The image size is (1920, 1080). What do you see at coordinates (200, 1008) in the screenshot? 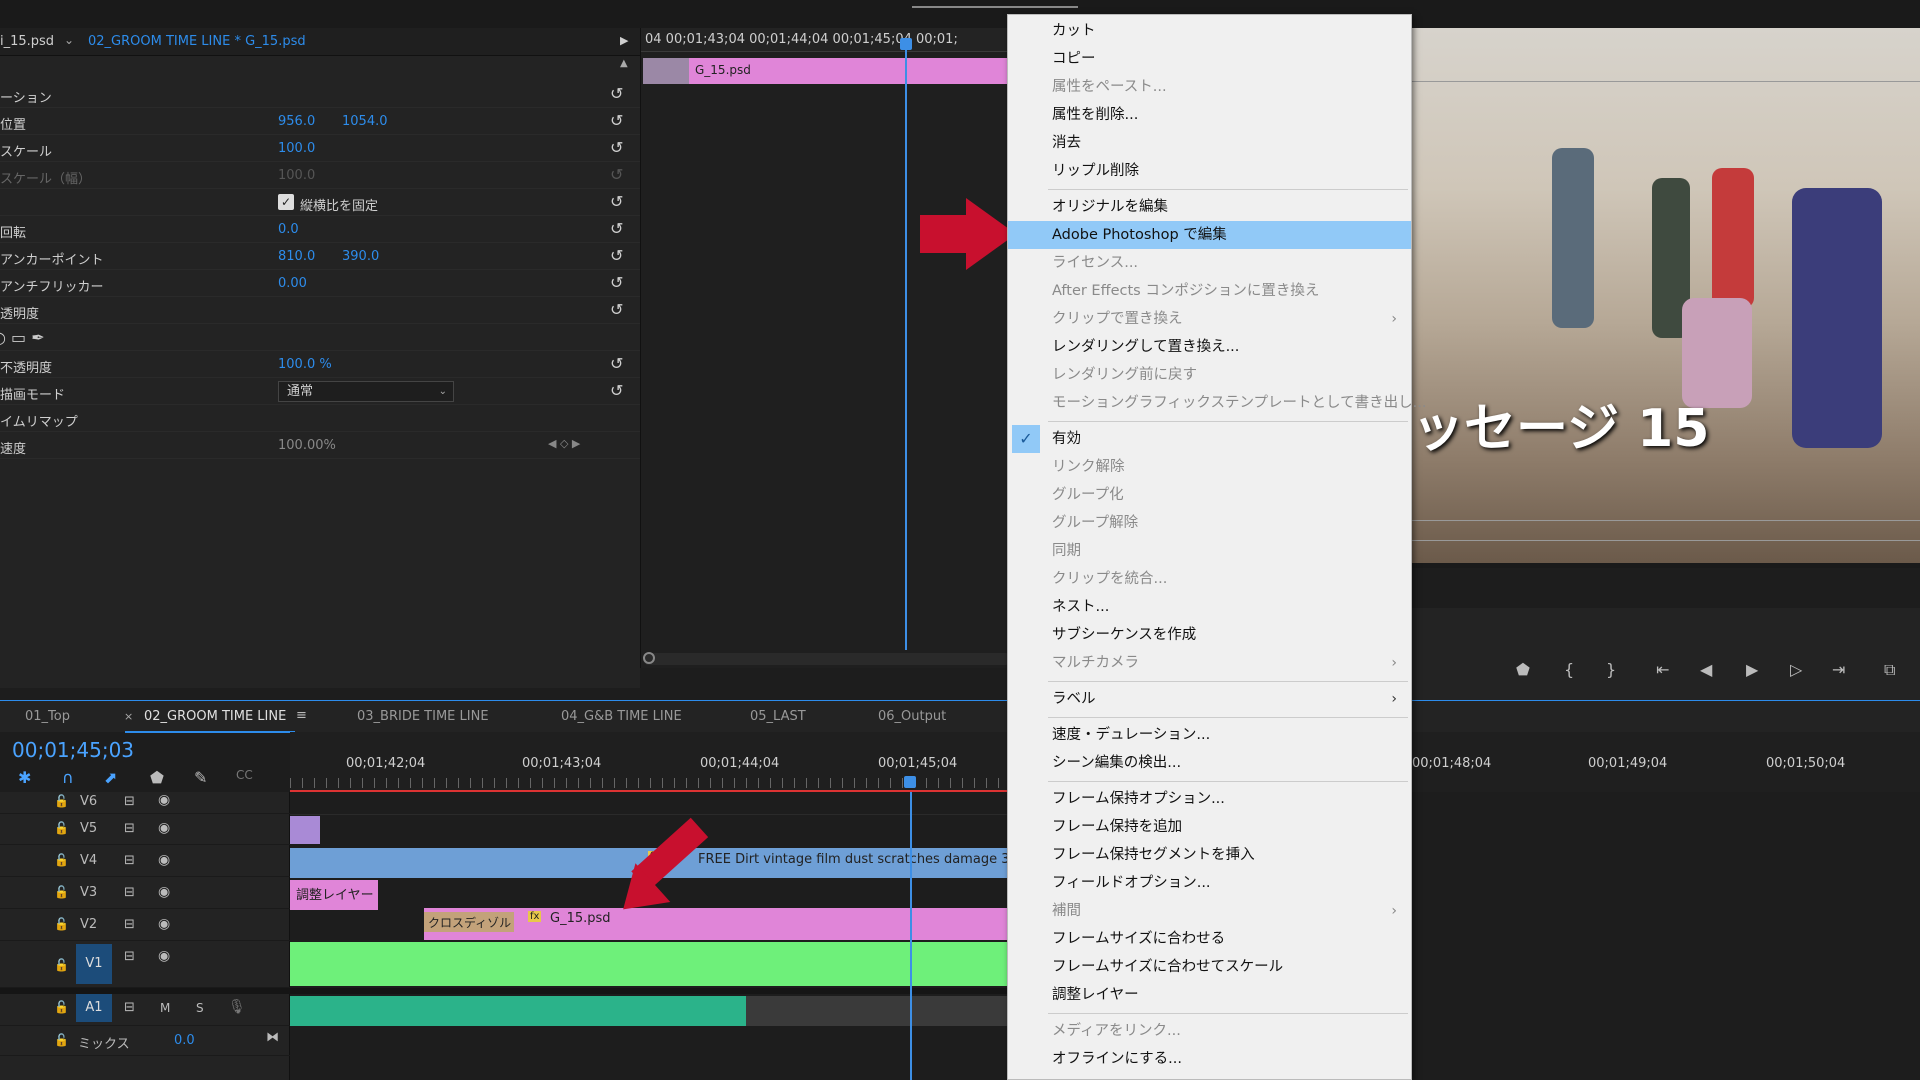
I see `solo-button: S` at bounding box center [200, 1008].